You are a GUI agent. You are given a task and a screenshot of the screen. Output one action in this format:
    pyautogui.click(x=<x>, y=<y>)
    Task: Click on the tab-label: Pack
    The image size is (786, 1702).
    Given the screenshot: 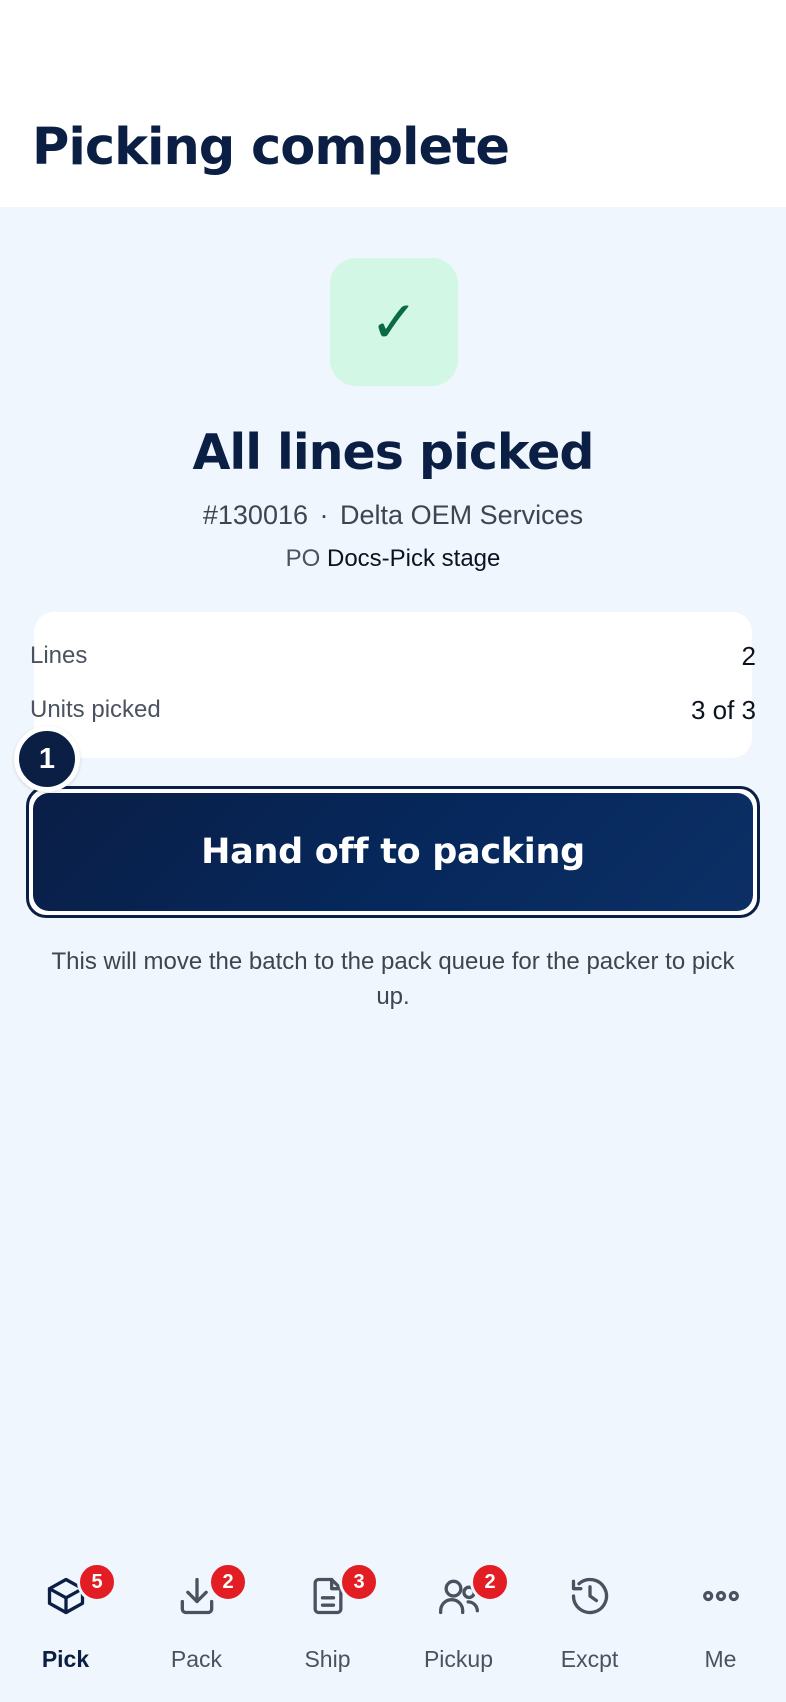 What is the action you would take?
    pyautogui.click(x=196, y=1659)
    